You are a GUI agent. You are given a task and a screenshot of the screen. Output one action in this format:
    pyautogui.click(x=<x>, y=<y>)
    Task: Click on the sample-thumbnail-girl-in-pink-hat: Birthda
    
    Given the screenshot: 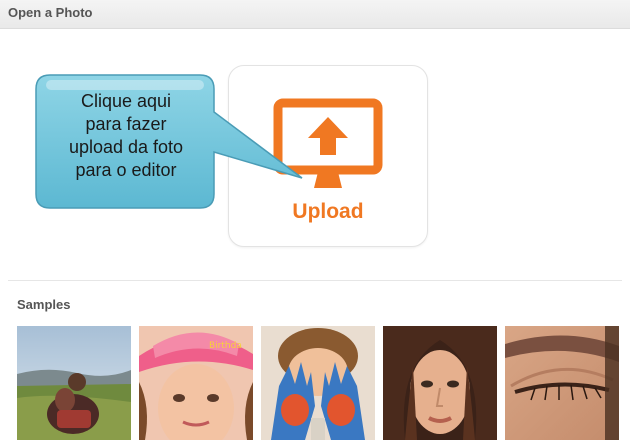 What is the action you would take?
    pyautogui.click(x=196, y=383)
    